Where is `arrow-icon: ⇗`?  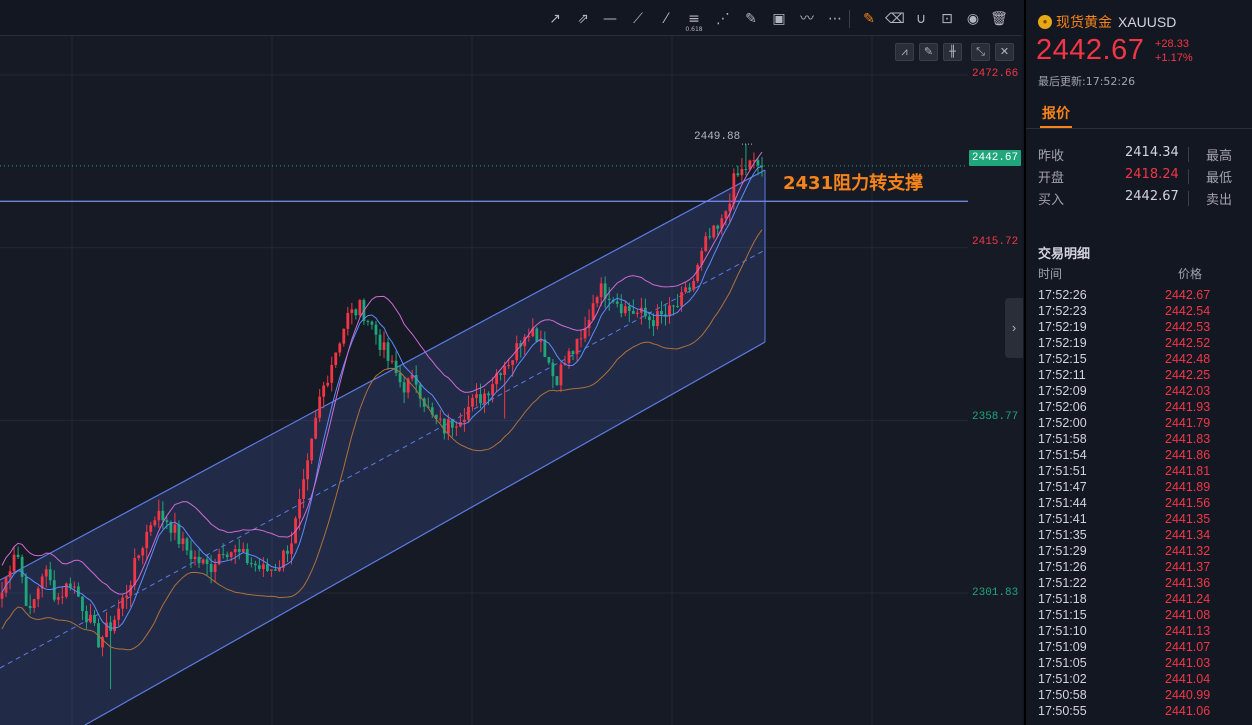
arrow-icon: ⇗ is located at coordinates (583, 19).